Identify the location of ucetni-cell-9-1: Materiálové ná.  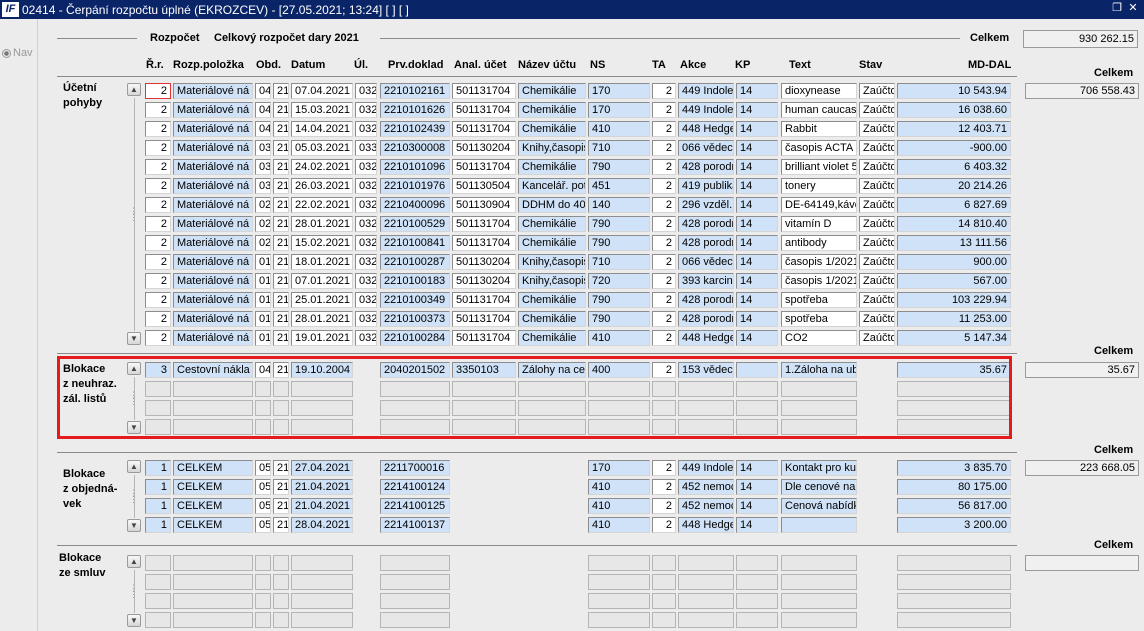
(213, 262).